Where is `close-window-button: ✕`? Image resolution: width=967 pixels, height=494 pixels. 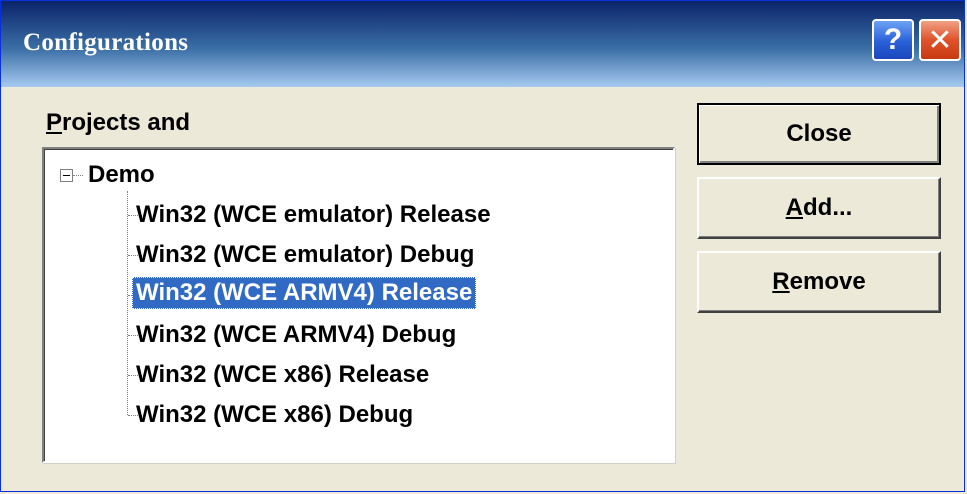 close-window-button: ✕ is located at coordinates (940, 40).